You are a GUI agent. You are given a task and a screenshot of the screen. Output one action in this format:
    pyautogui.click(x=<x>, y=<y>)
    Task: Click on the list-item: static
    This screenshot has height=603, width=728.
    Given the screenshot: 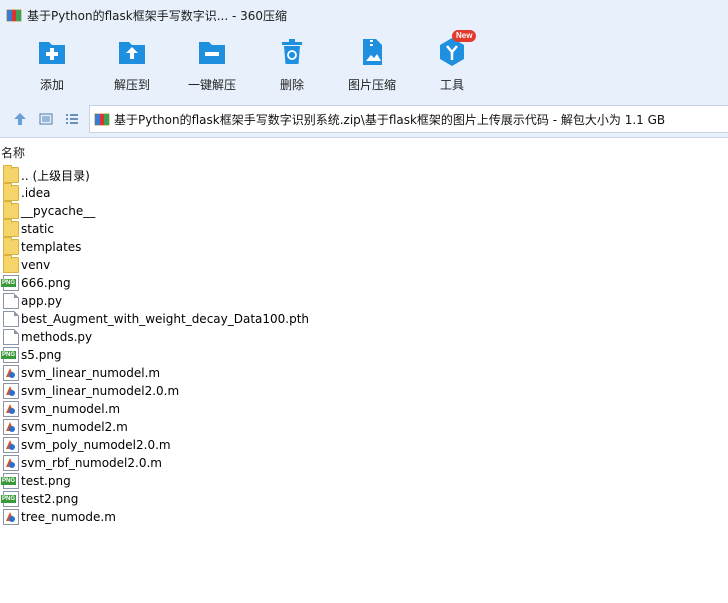 What is the action you would take?
    pyautogui.click(x=364, y=228)
    